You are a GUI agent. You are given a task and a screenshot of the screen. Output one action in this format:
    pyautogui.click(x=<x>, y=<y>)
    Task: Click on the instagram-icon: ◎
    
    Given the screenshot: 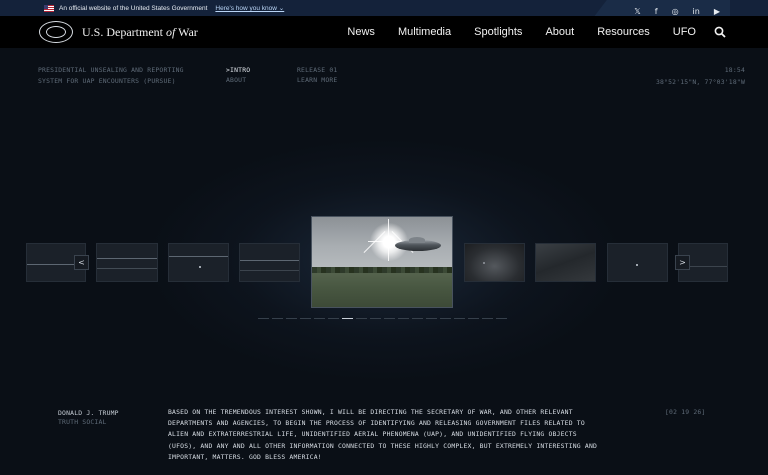 What is the action you would take?
    pyautogui.click(x=675, y=11)
    